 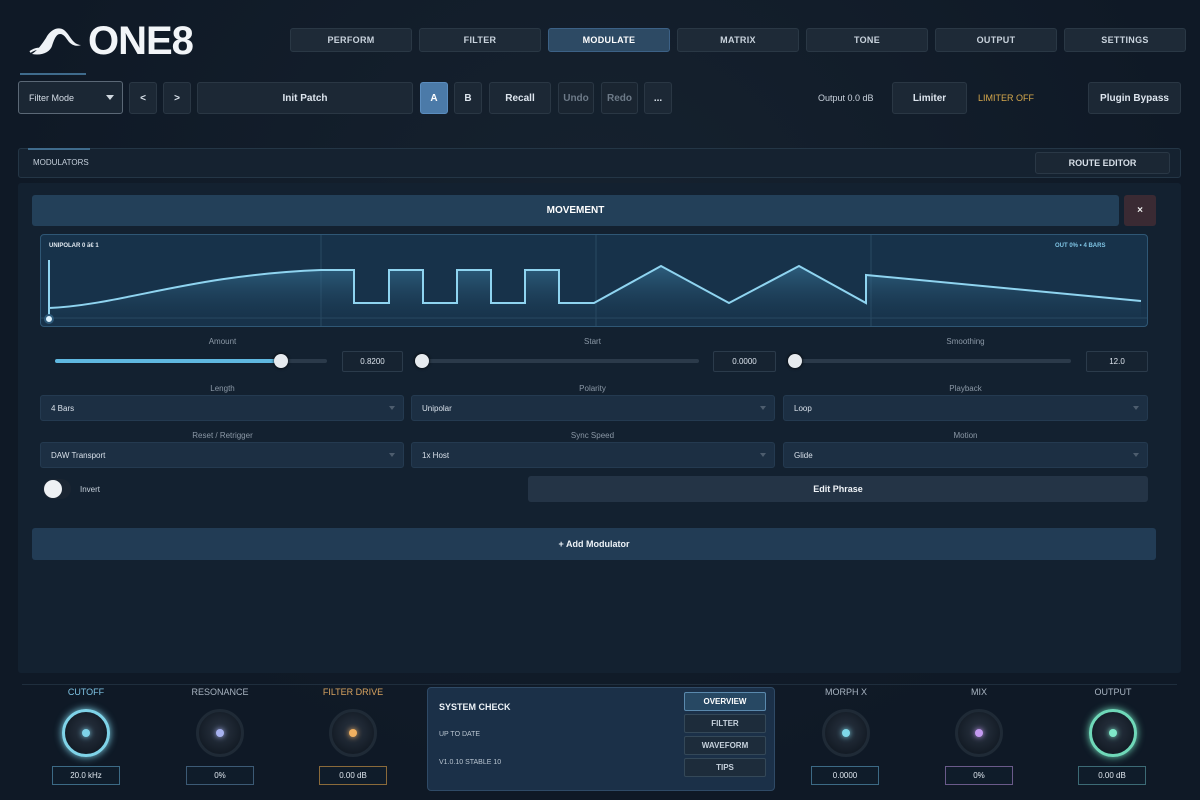 What do you see at coordinates (305, 98) in the screenshot?
I see `patch-name: Init Patch` at bounding box center [305, 98].